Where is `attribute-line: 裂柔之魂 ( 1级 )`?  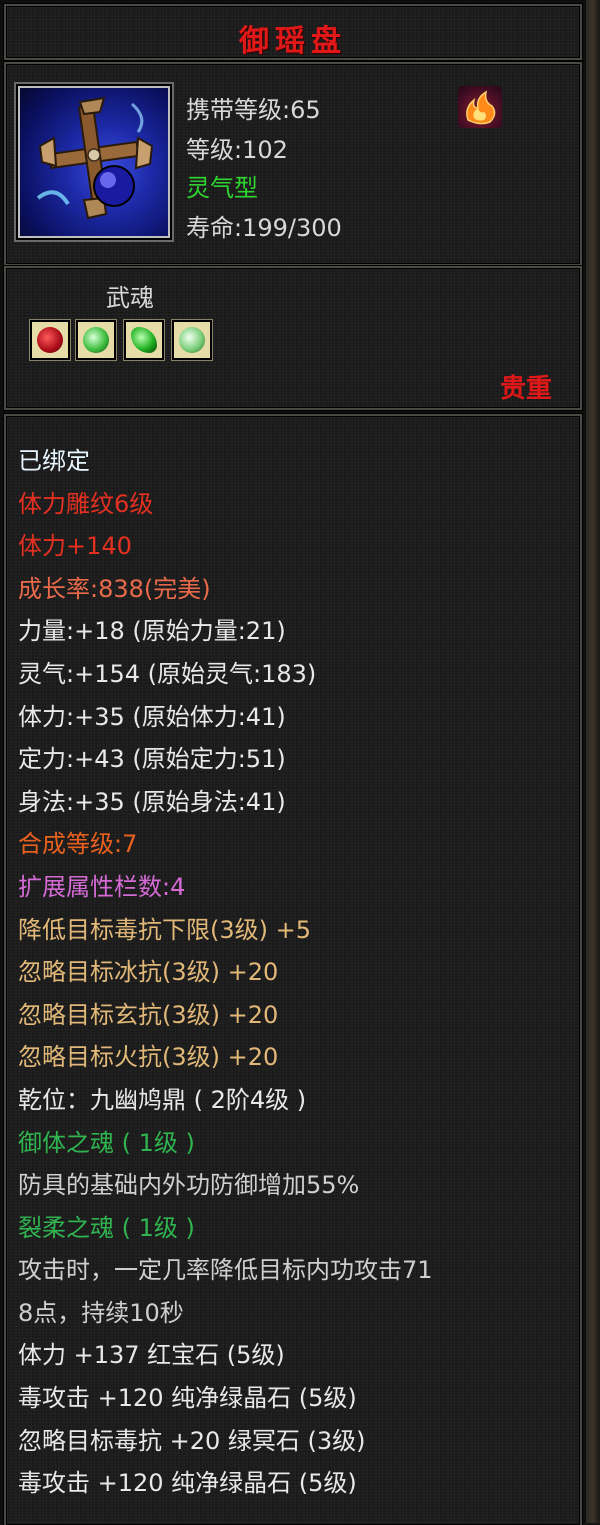 attribute-line: 裂柔之魂 ( 1级 ) is located at coordinates (106, 1227).